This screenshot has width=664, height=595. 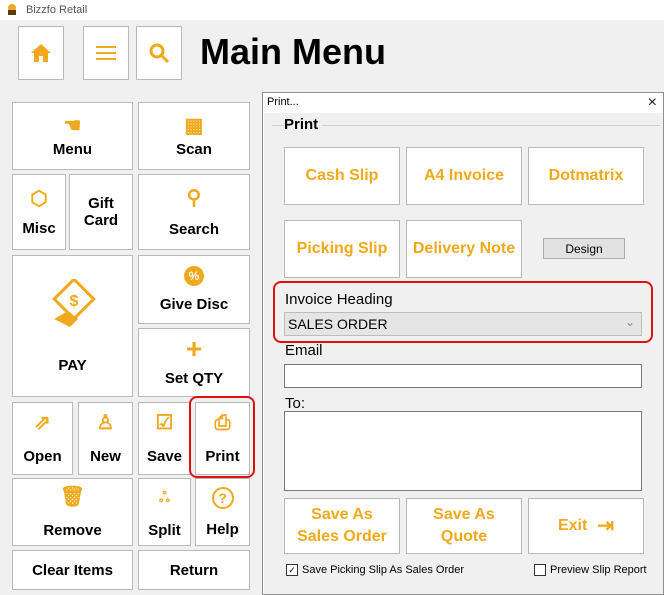 I want to click on qr-code-icon: ▦, so click(x=194, y=125).